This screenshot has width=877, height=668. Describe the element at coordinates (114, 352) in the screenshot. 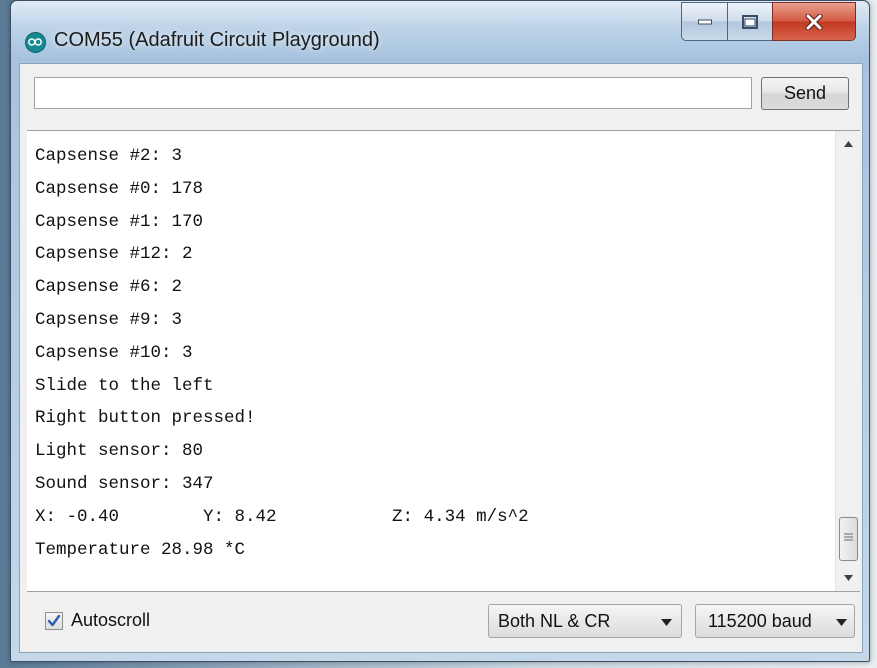

I see `serial-output-line: Capsense #10: 3` at that location.